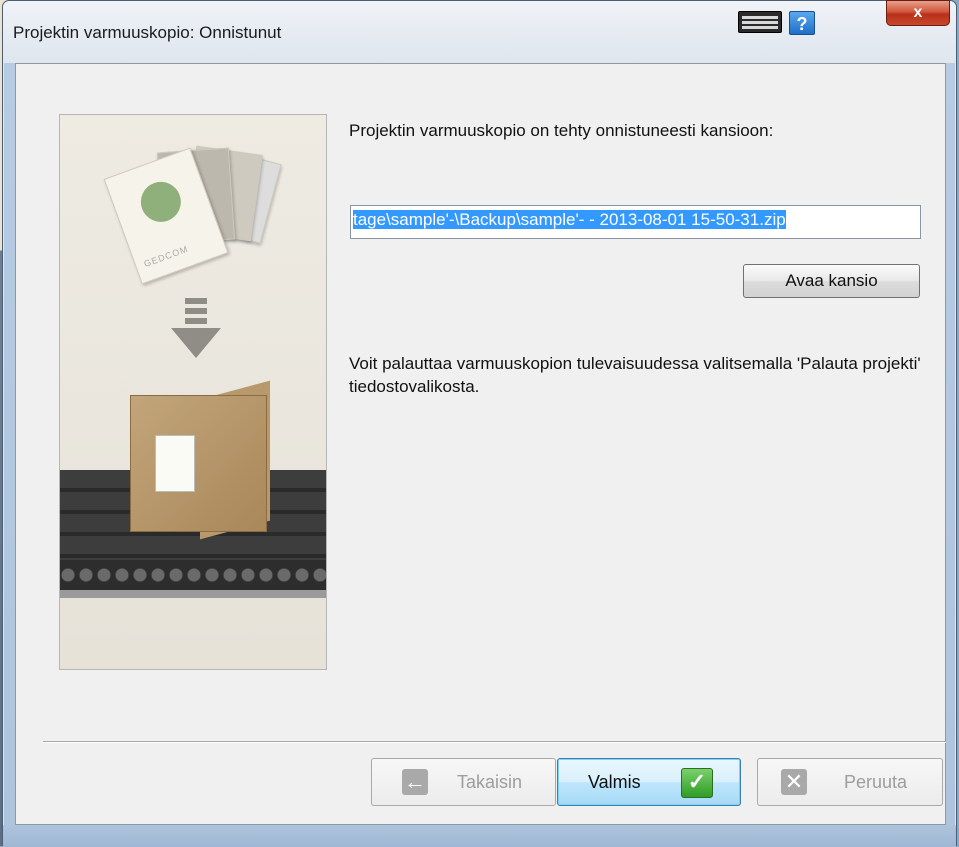  What do you see at coordinates (147, 32) in the screenshot?
I see `window-title: Projektin varmuuskopio: Onnistunut` at bounding box center [147, 32].